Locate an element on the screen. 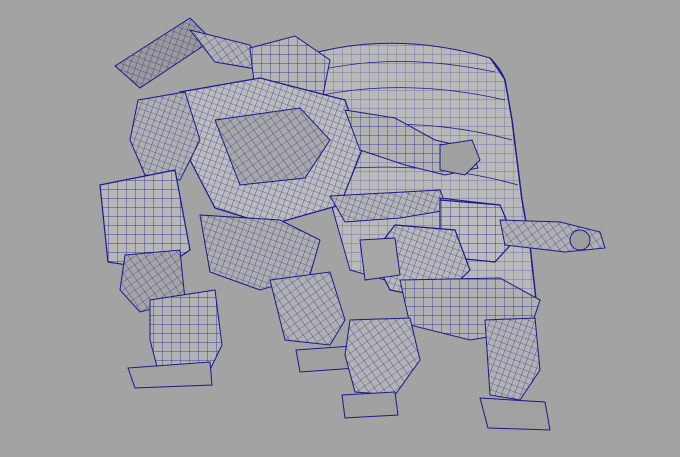 This screenshot has height=457, width=680. small-mech-front-leg is located at coordinates (381, 368).